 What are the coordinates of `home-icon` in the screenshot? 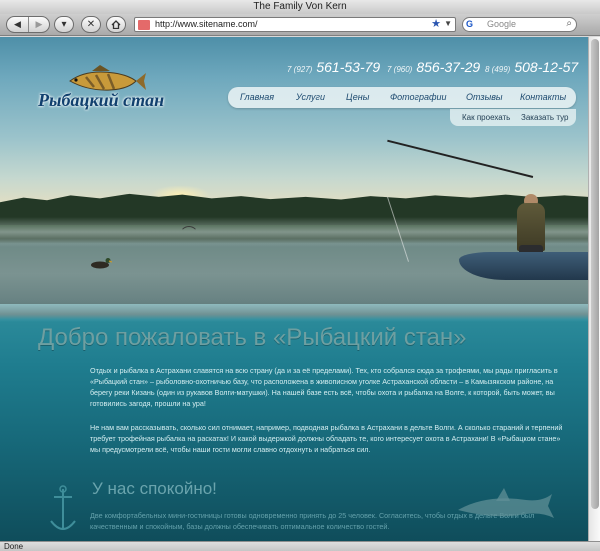 It's located at (116, 24).